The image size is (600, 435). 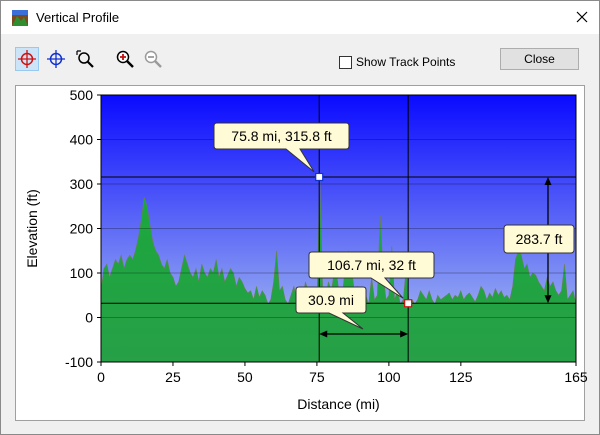 I want to click on y-tick-label: 100, so click(x=82, y=273).